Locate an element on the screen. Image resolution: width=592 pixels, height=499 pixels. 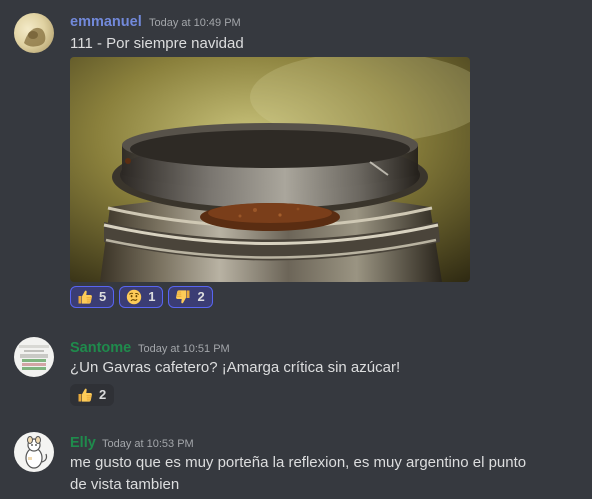
message-timestamp: Today at 10:51 PM is located at coordinates (184, 349).